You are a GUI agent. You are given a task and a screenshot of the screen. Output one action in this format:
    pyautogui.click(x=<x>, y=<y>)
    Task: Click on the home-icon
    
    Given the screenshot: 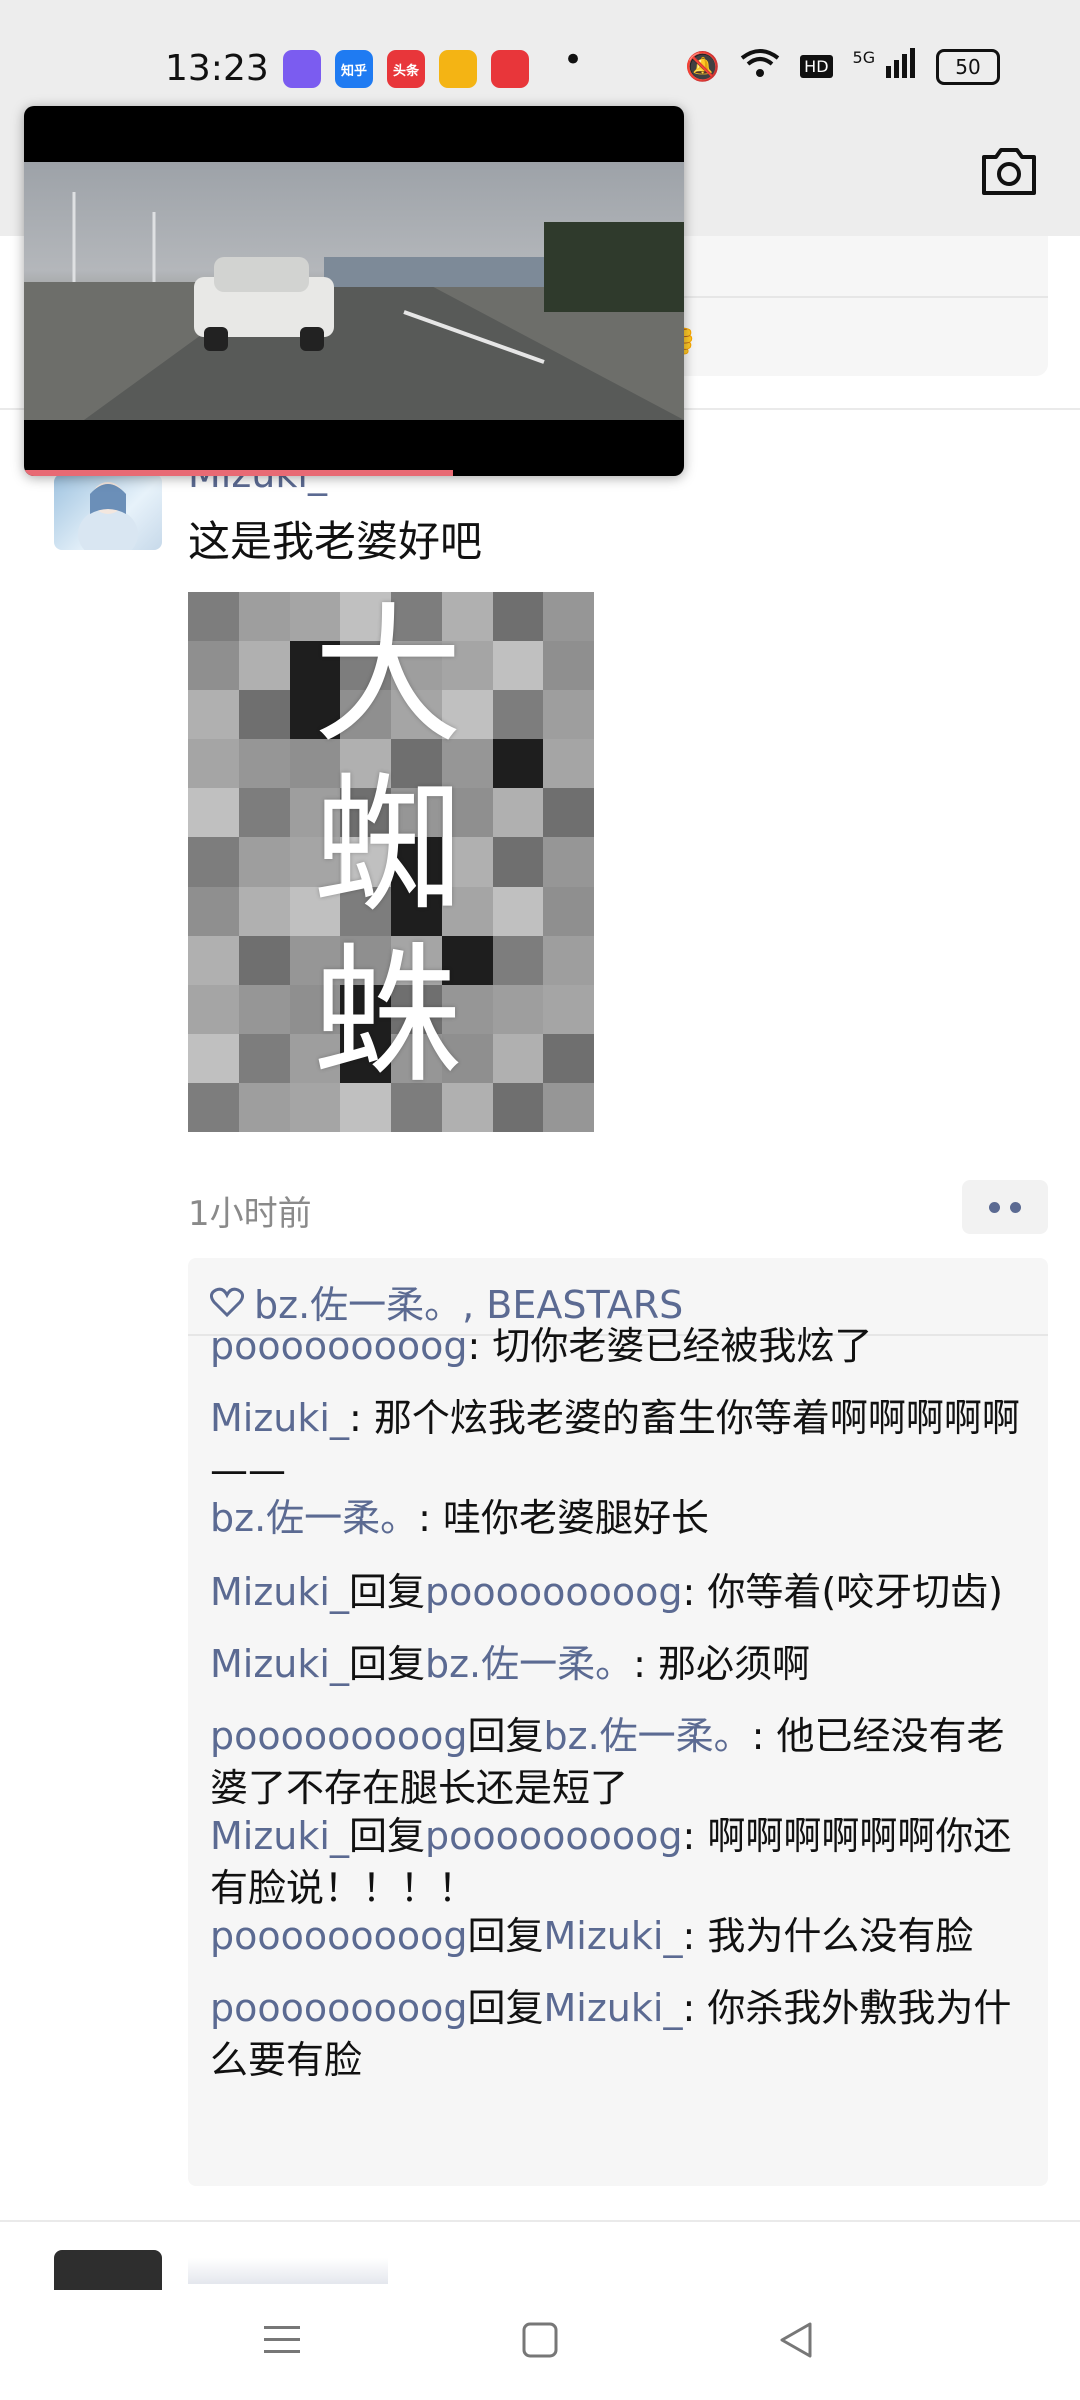 What is the action you would take?
    pyautogui.click(x=540, y=2340)
    